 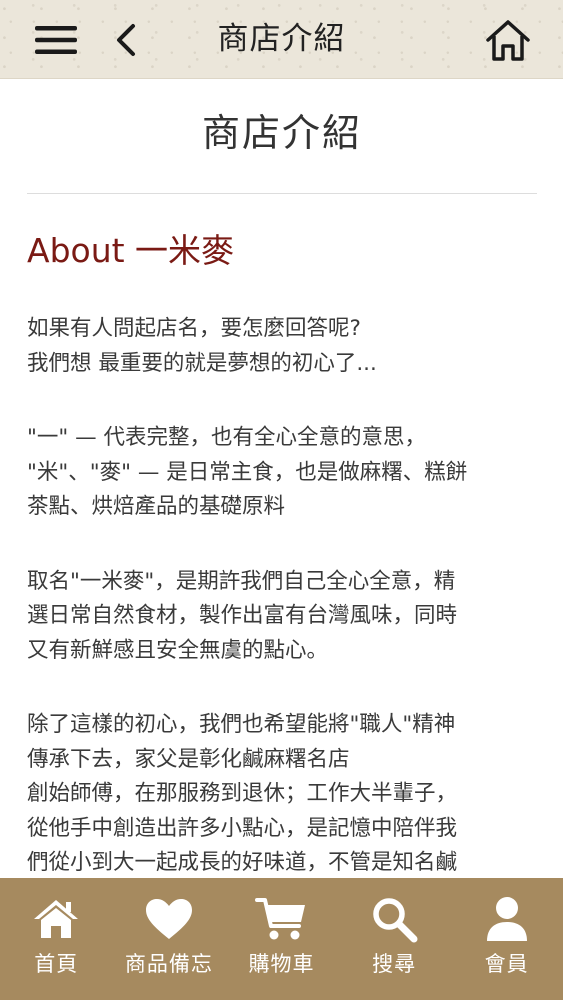 What do you see at coordinates (281, 133) in the screenshot?
I see `page-title: 商店介紹` at bounding box center [281, 133].